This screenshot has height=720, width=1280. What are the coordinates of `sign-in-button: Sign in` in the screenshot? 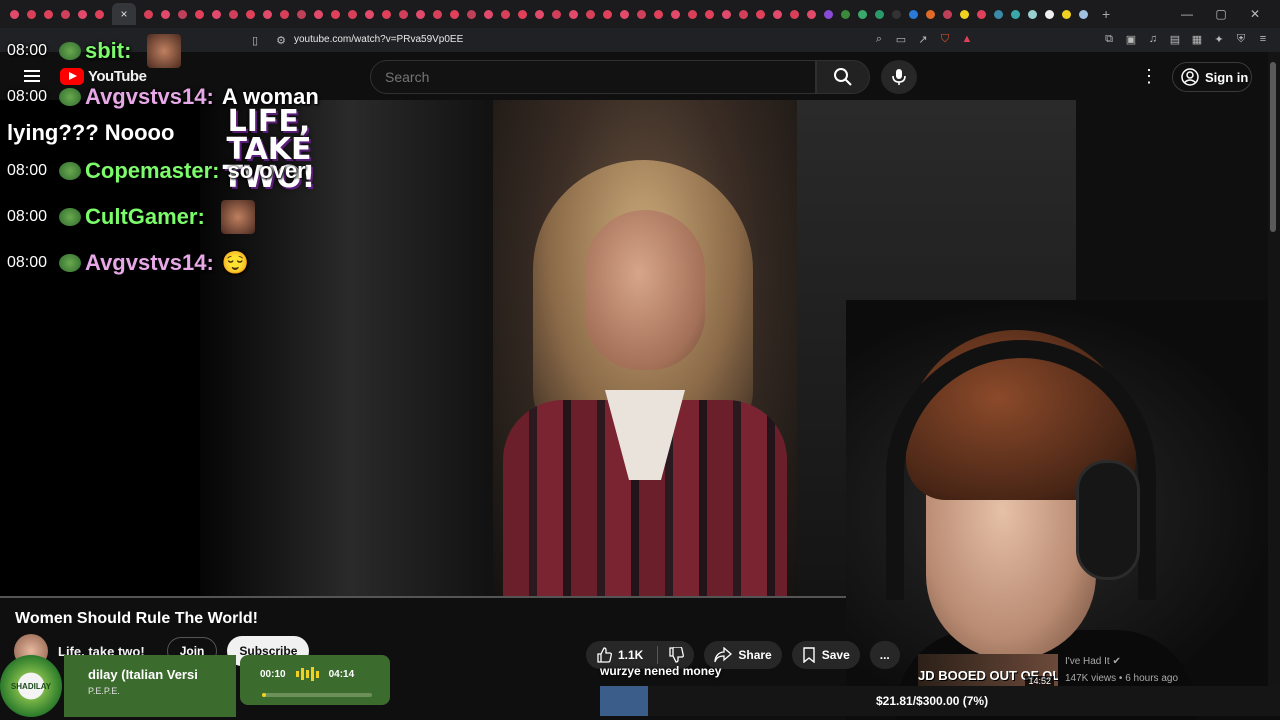 It's located at (1212, 77).